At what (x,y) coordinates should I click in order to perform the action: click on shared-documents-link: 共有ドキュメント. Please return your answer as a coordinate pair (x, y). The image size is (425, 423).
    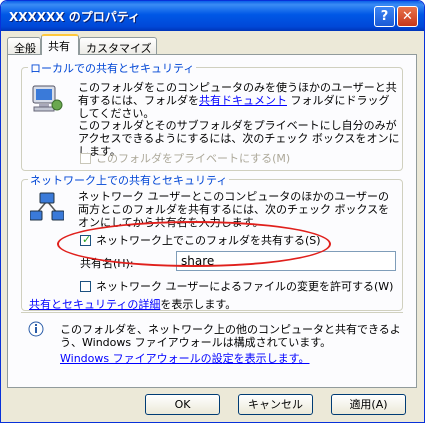
    Looking at the image, I should click on (243, 100).